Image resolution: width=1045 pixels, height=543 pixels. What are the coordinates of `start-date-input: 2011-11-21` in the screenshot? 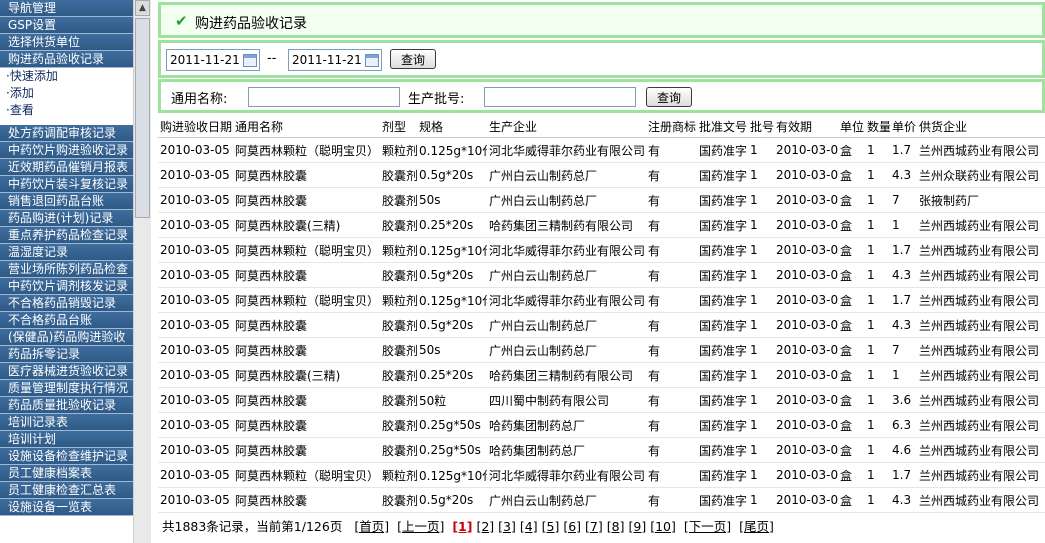 It's located at (213, 60).